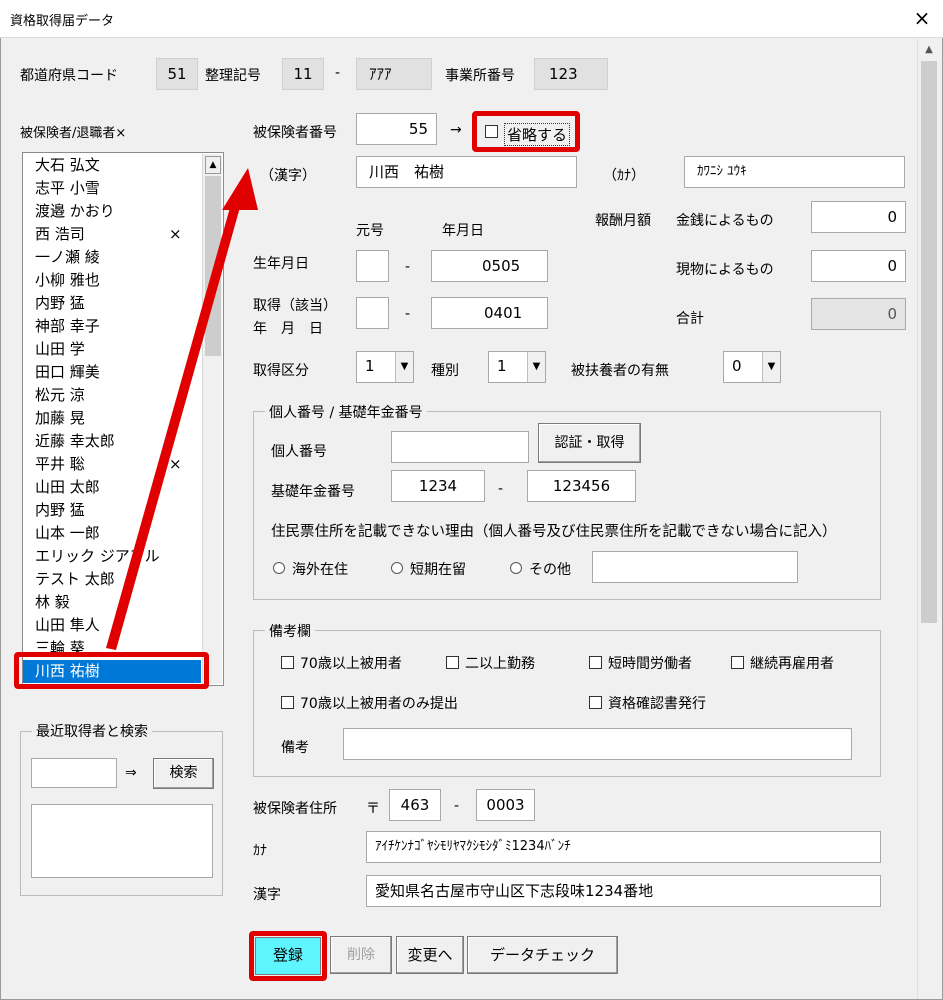 The image size is (943, 1000). I want to click on list-item: 渡邉 かおり, so click(113, 211).